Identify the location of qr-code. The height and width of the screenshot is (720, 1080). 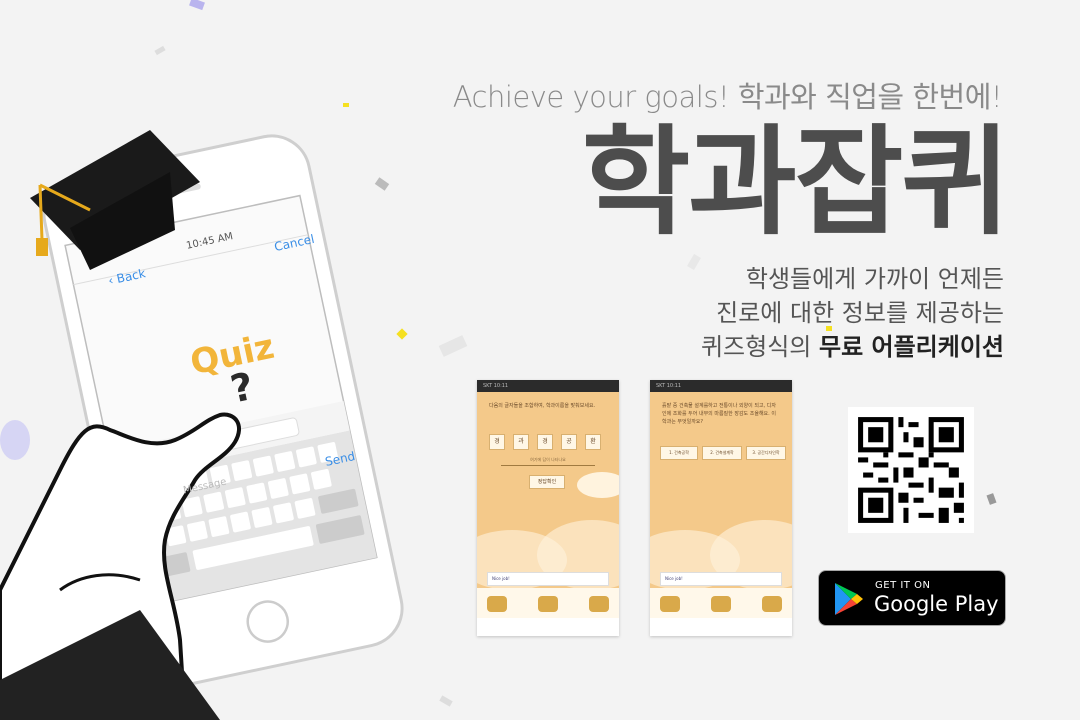
(911, 470).